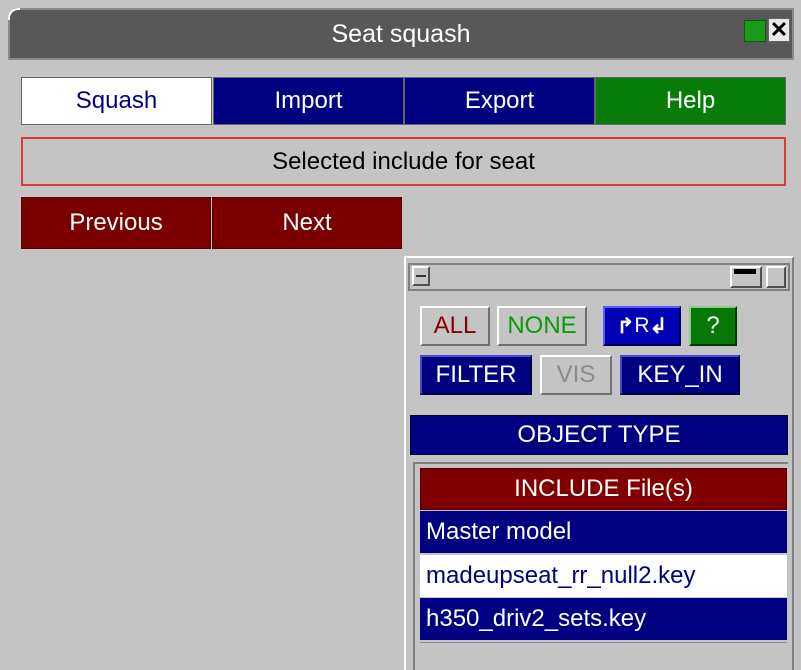  I want to click on window-title: Seat squash, so click(401, 33).